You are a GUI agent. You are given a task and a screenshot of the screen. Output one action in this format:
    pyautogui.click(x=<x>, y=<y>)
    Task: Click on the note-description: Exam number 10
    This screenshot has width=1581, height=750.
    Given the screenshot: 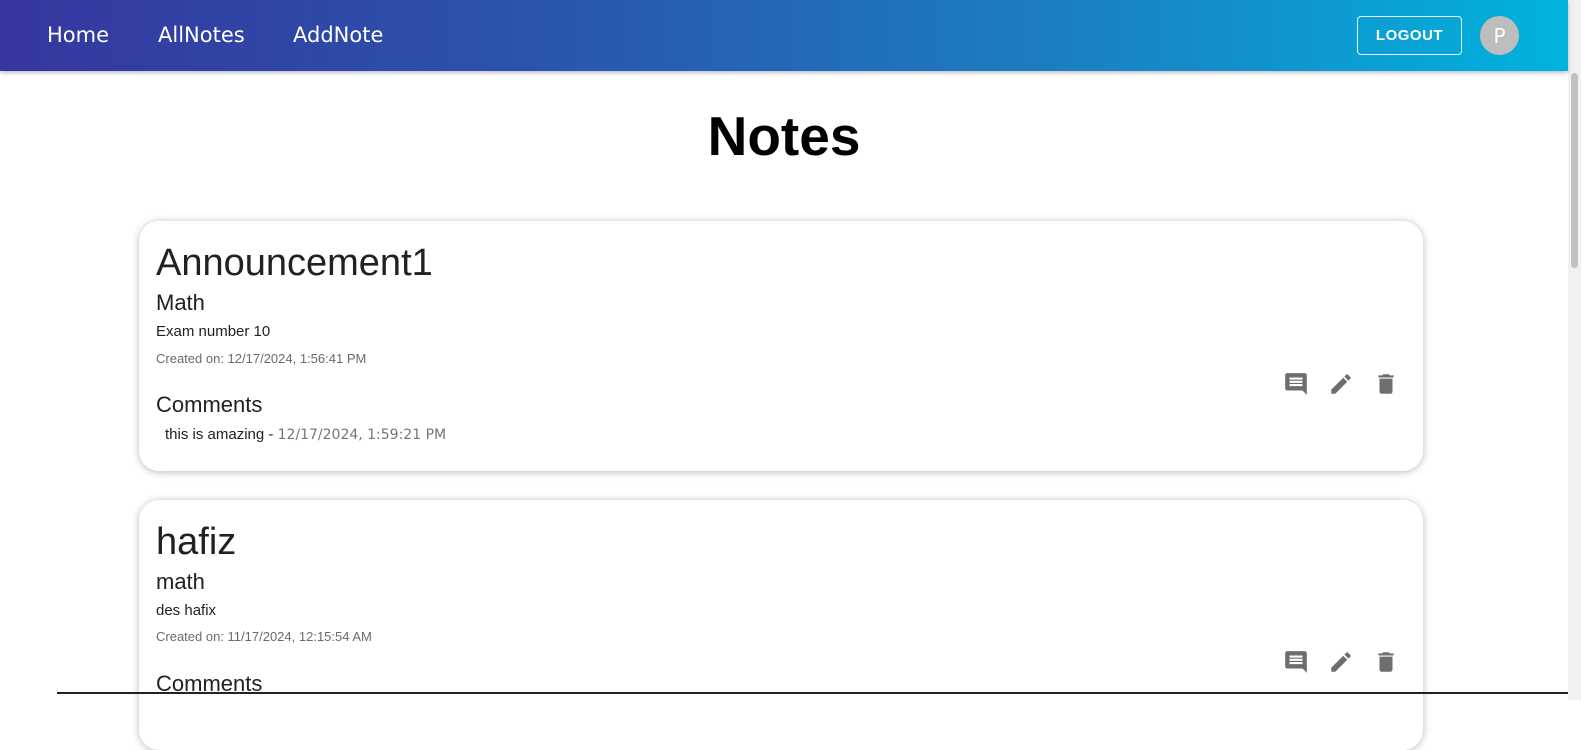 What is the action you would take?
    pyautogui.click(x=213, y=331)
    